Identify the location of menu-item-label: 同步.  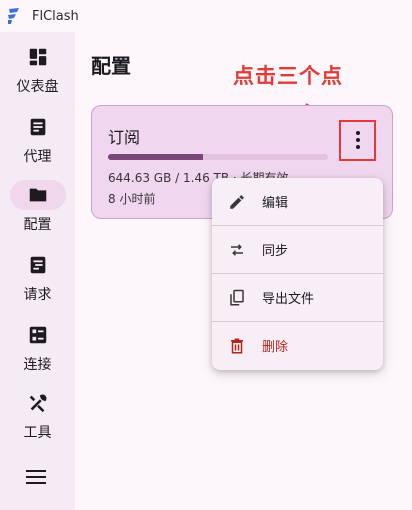
(275, 251).